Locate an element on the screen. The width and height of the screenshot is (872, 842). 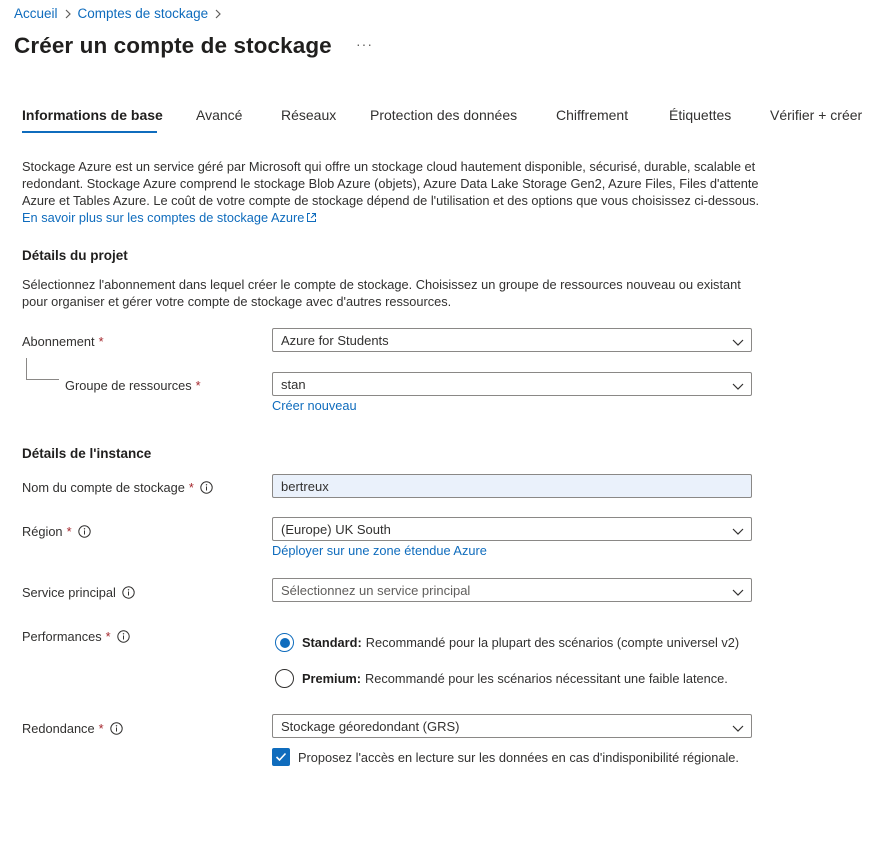
primary-service-dropdown: Sélectionnez un service principal is located at coordinates (512, 590).